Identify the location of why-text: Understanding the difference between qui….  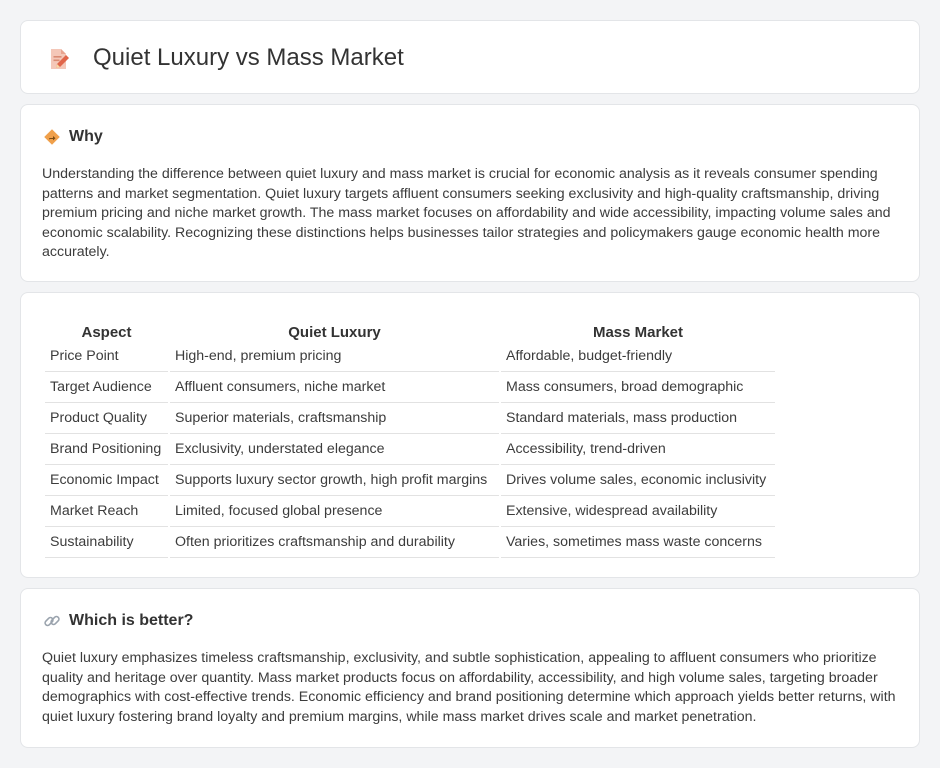
(466, 213).